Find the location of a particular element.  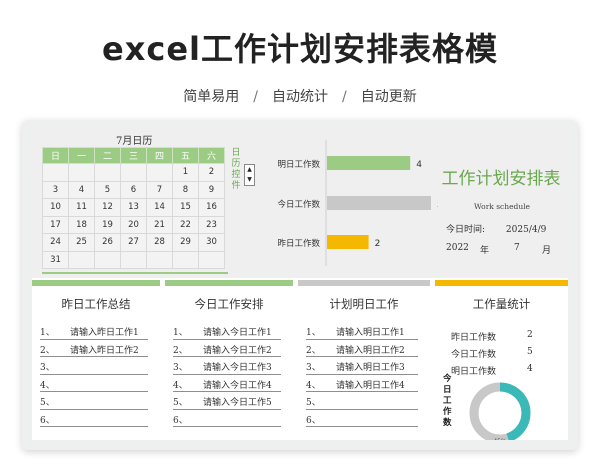

calendar-day-cell: 18 is located at coordinates (81, 224).